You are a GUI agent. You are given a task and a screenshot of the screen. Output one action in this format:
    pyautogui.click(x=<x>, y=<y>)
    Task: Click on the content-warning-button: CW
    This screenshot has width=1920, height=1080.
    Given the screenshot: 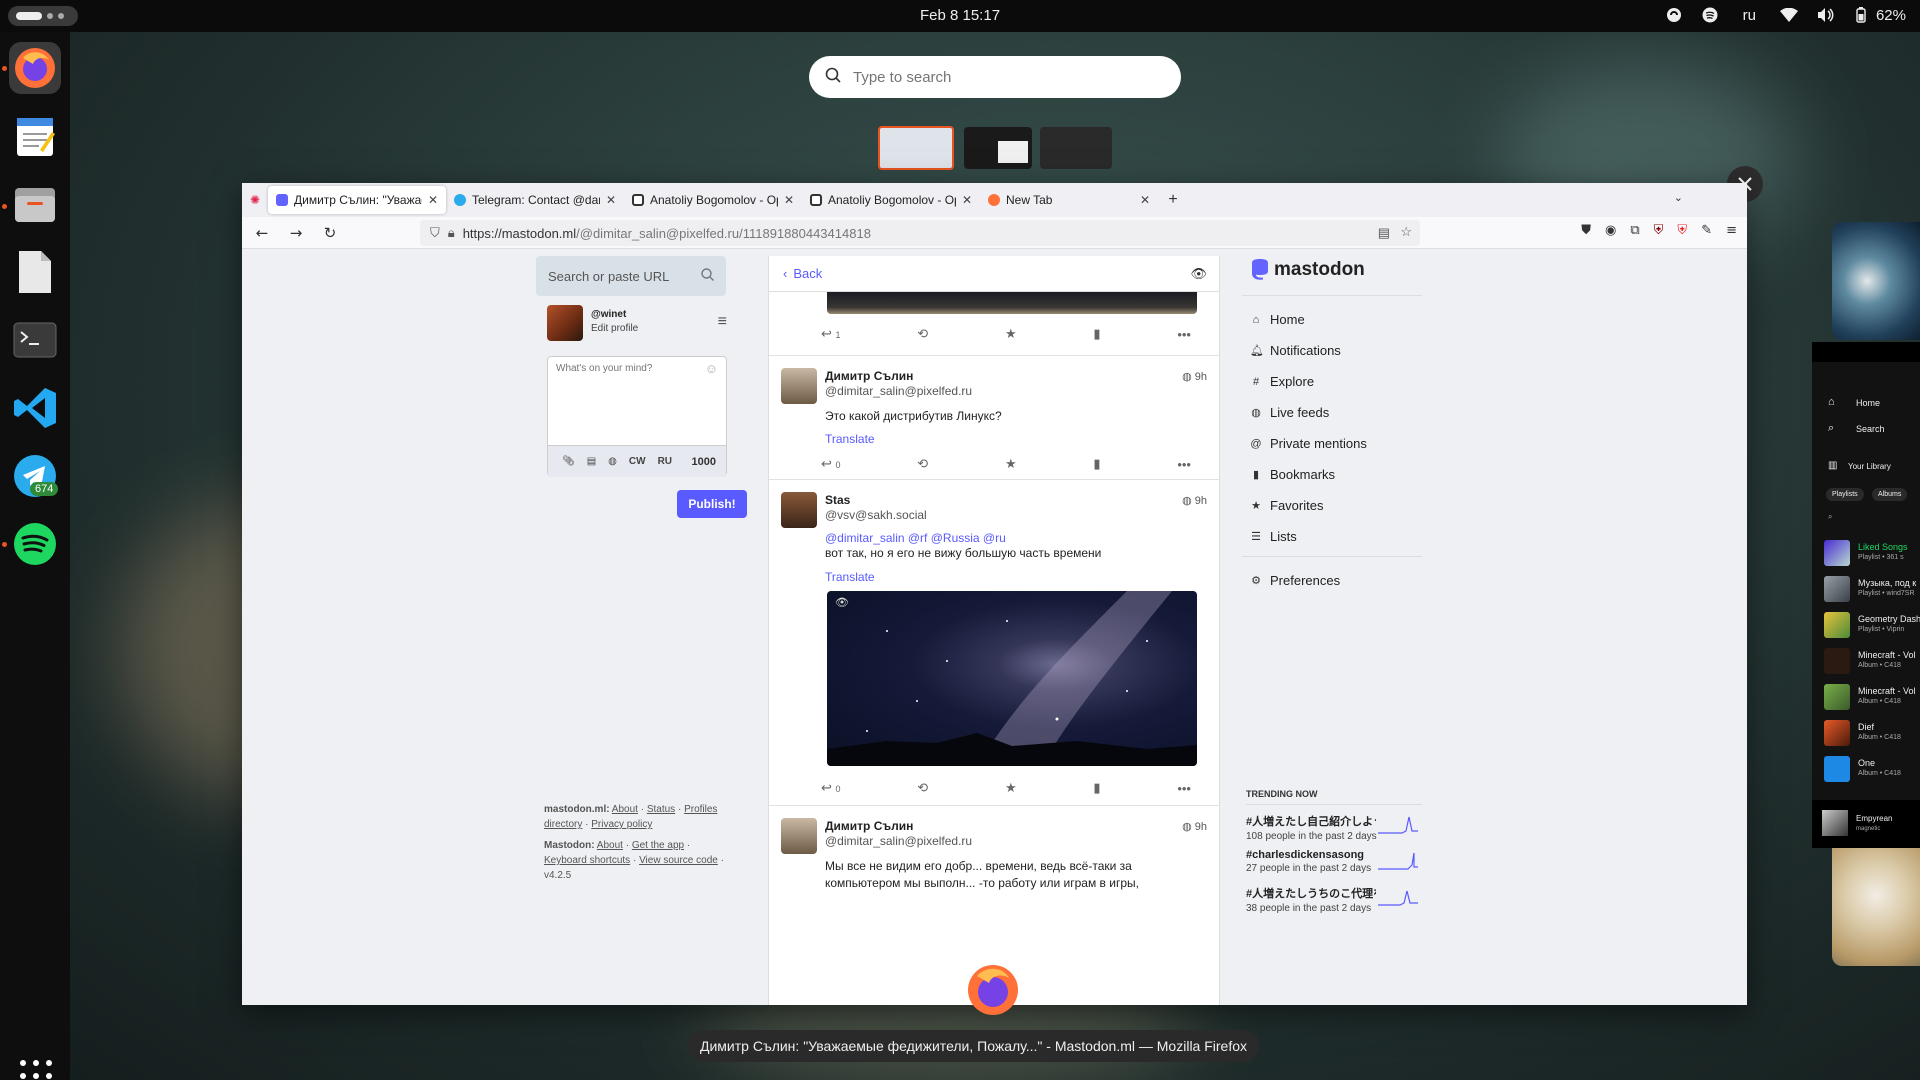 What is the action you would take?
    pyautogui.click(x=637, y=461)
    